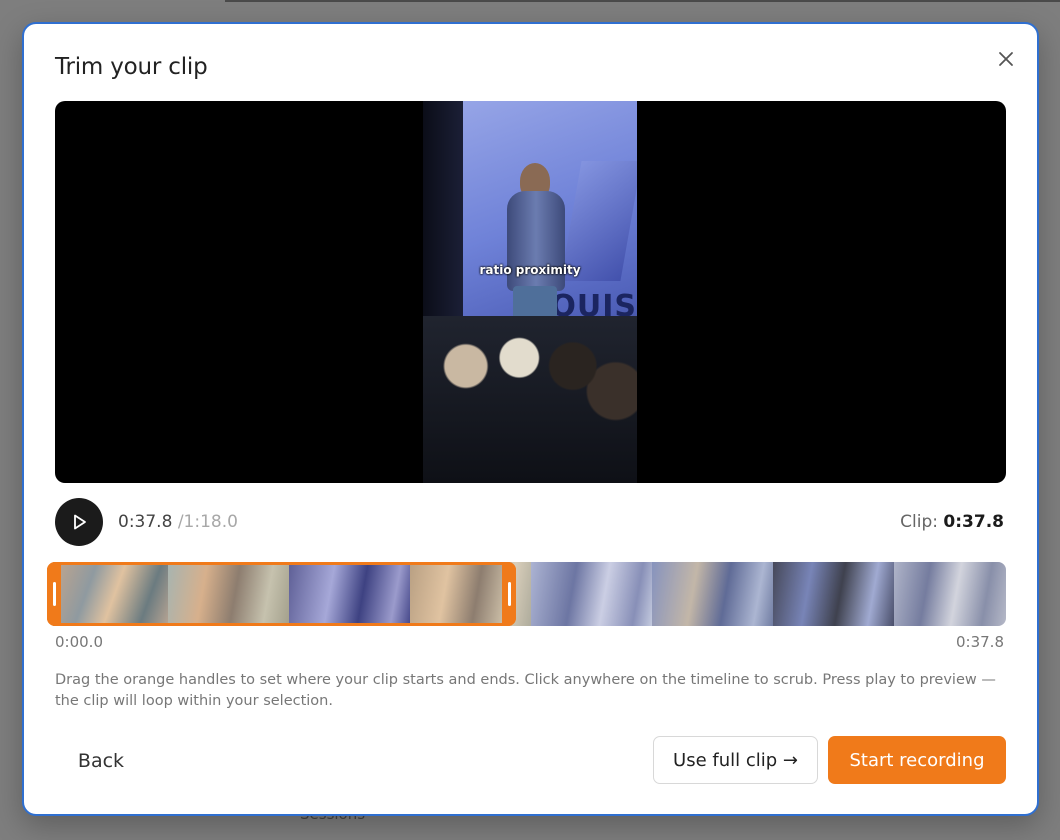 This screenshot has height=840, width=1060. I want to click on clip-length: Clip: 0:37.8, so click(952, 522).